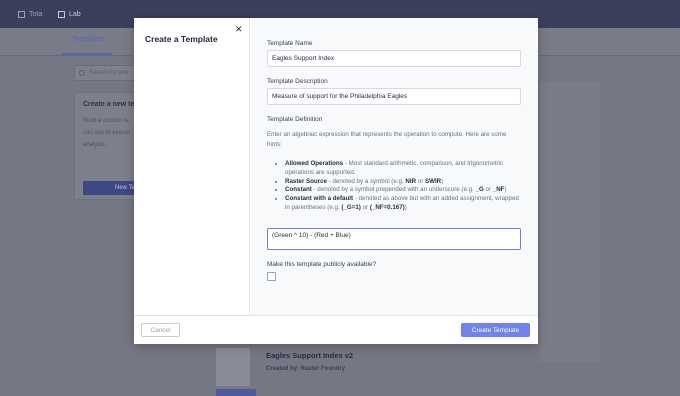 This screenshot has width=680, height=396. I want to click on template-description-label: Template Description, so click(297, 81).